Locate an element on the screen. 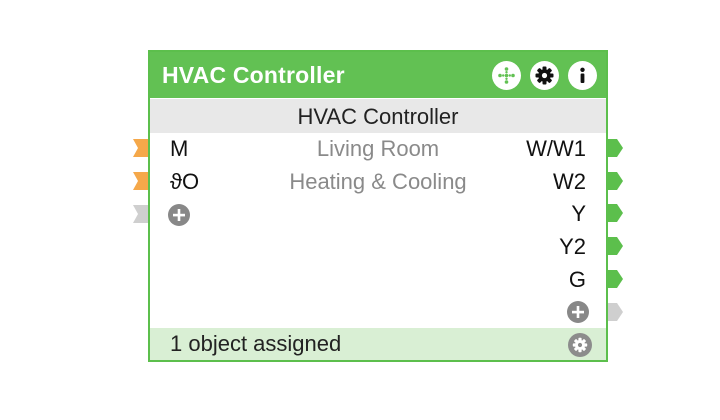  block-subtitle: HVAC Controller is located at coordinates (378, 116).